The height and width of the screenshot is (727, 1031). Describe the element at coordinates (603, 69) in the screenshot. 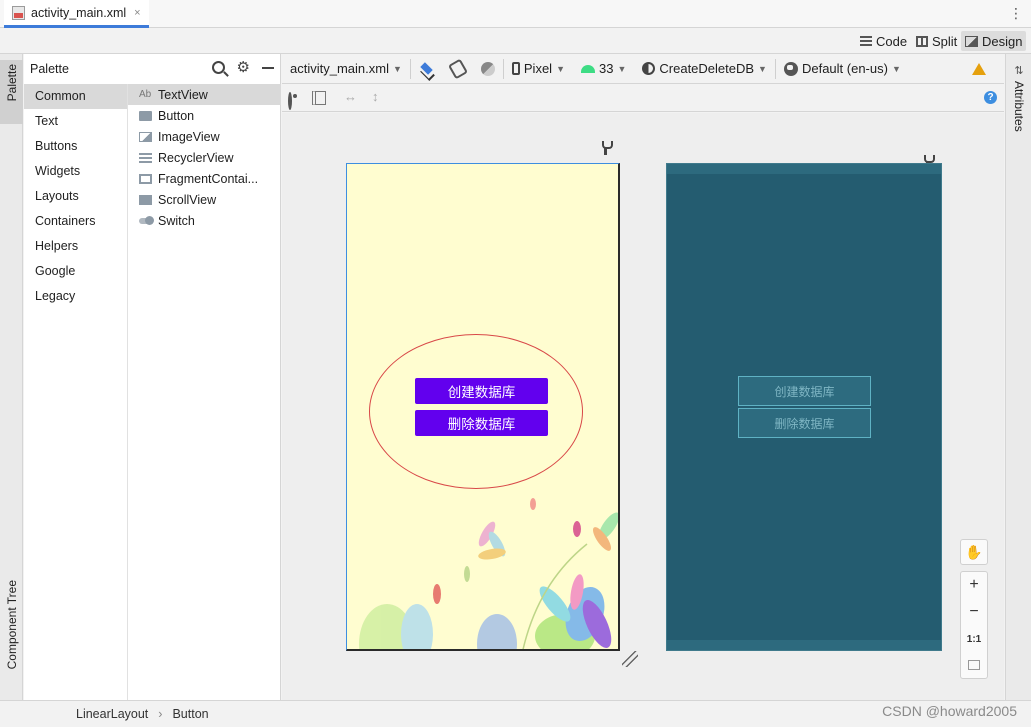

I see `api-level-dropdown: 33 ▼` at that location.